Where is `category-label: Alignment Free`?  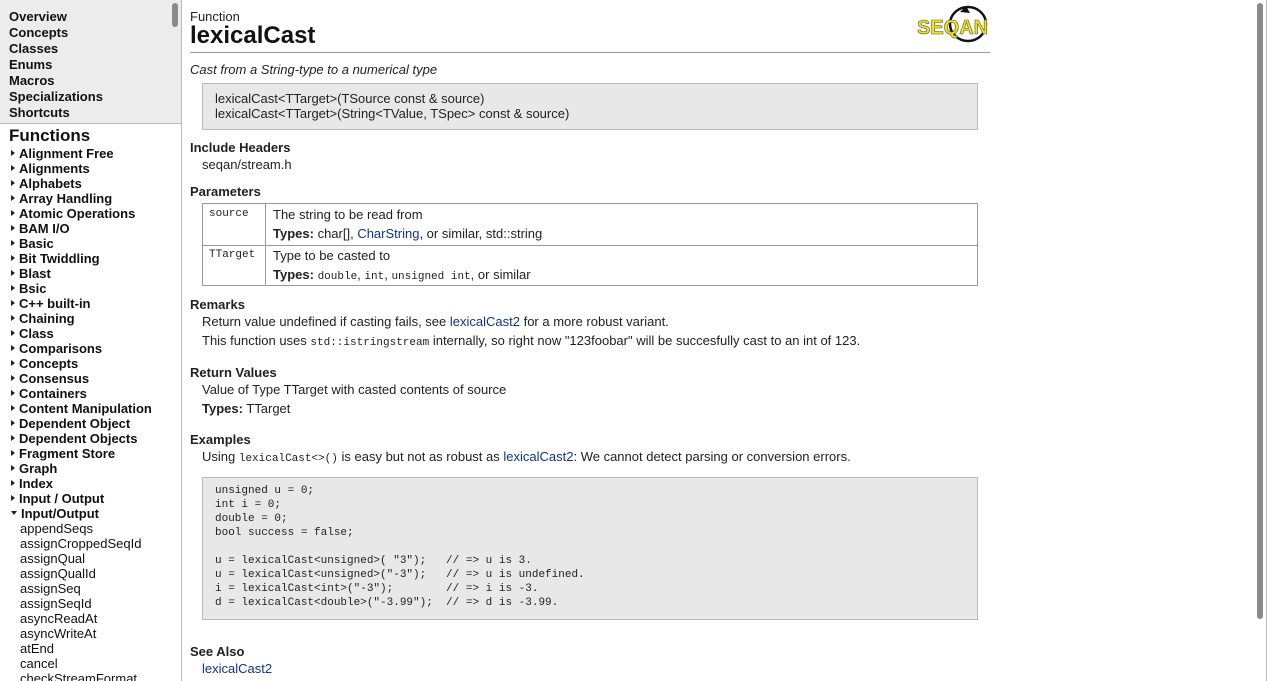 category-label: Alignment Free is located at coordinates (66, 153).